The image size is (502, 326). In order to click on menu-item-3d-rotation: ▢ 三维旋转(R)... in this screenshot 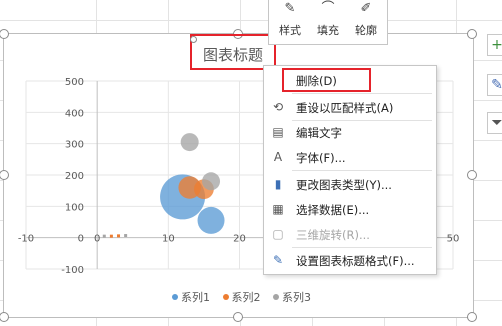, I will do `click(350, 234)`.